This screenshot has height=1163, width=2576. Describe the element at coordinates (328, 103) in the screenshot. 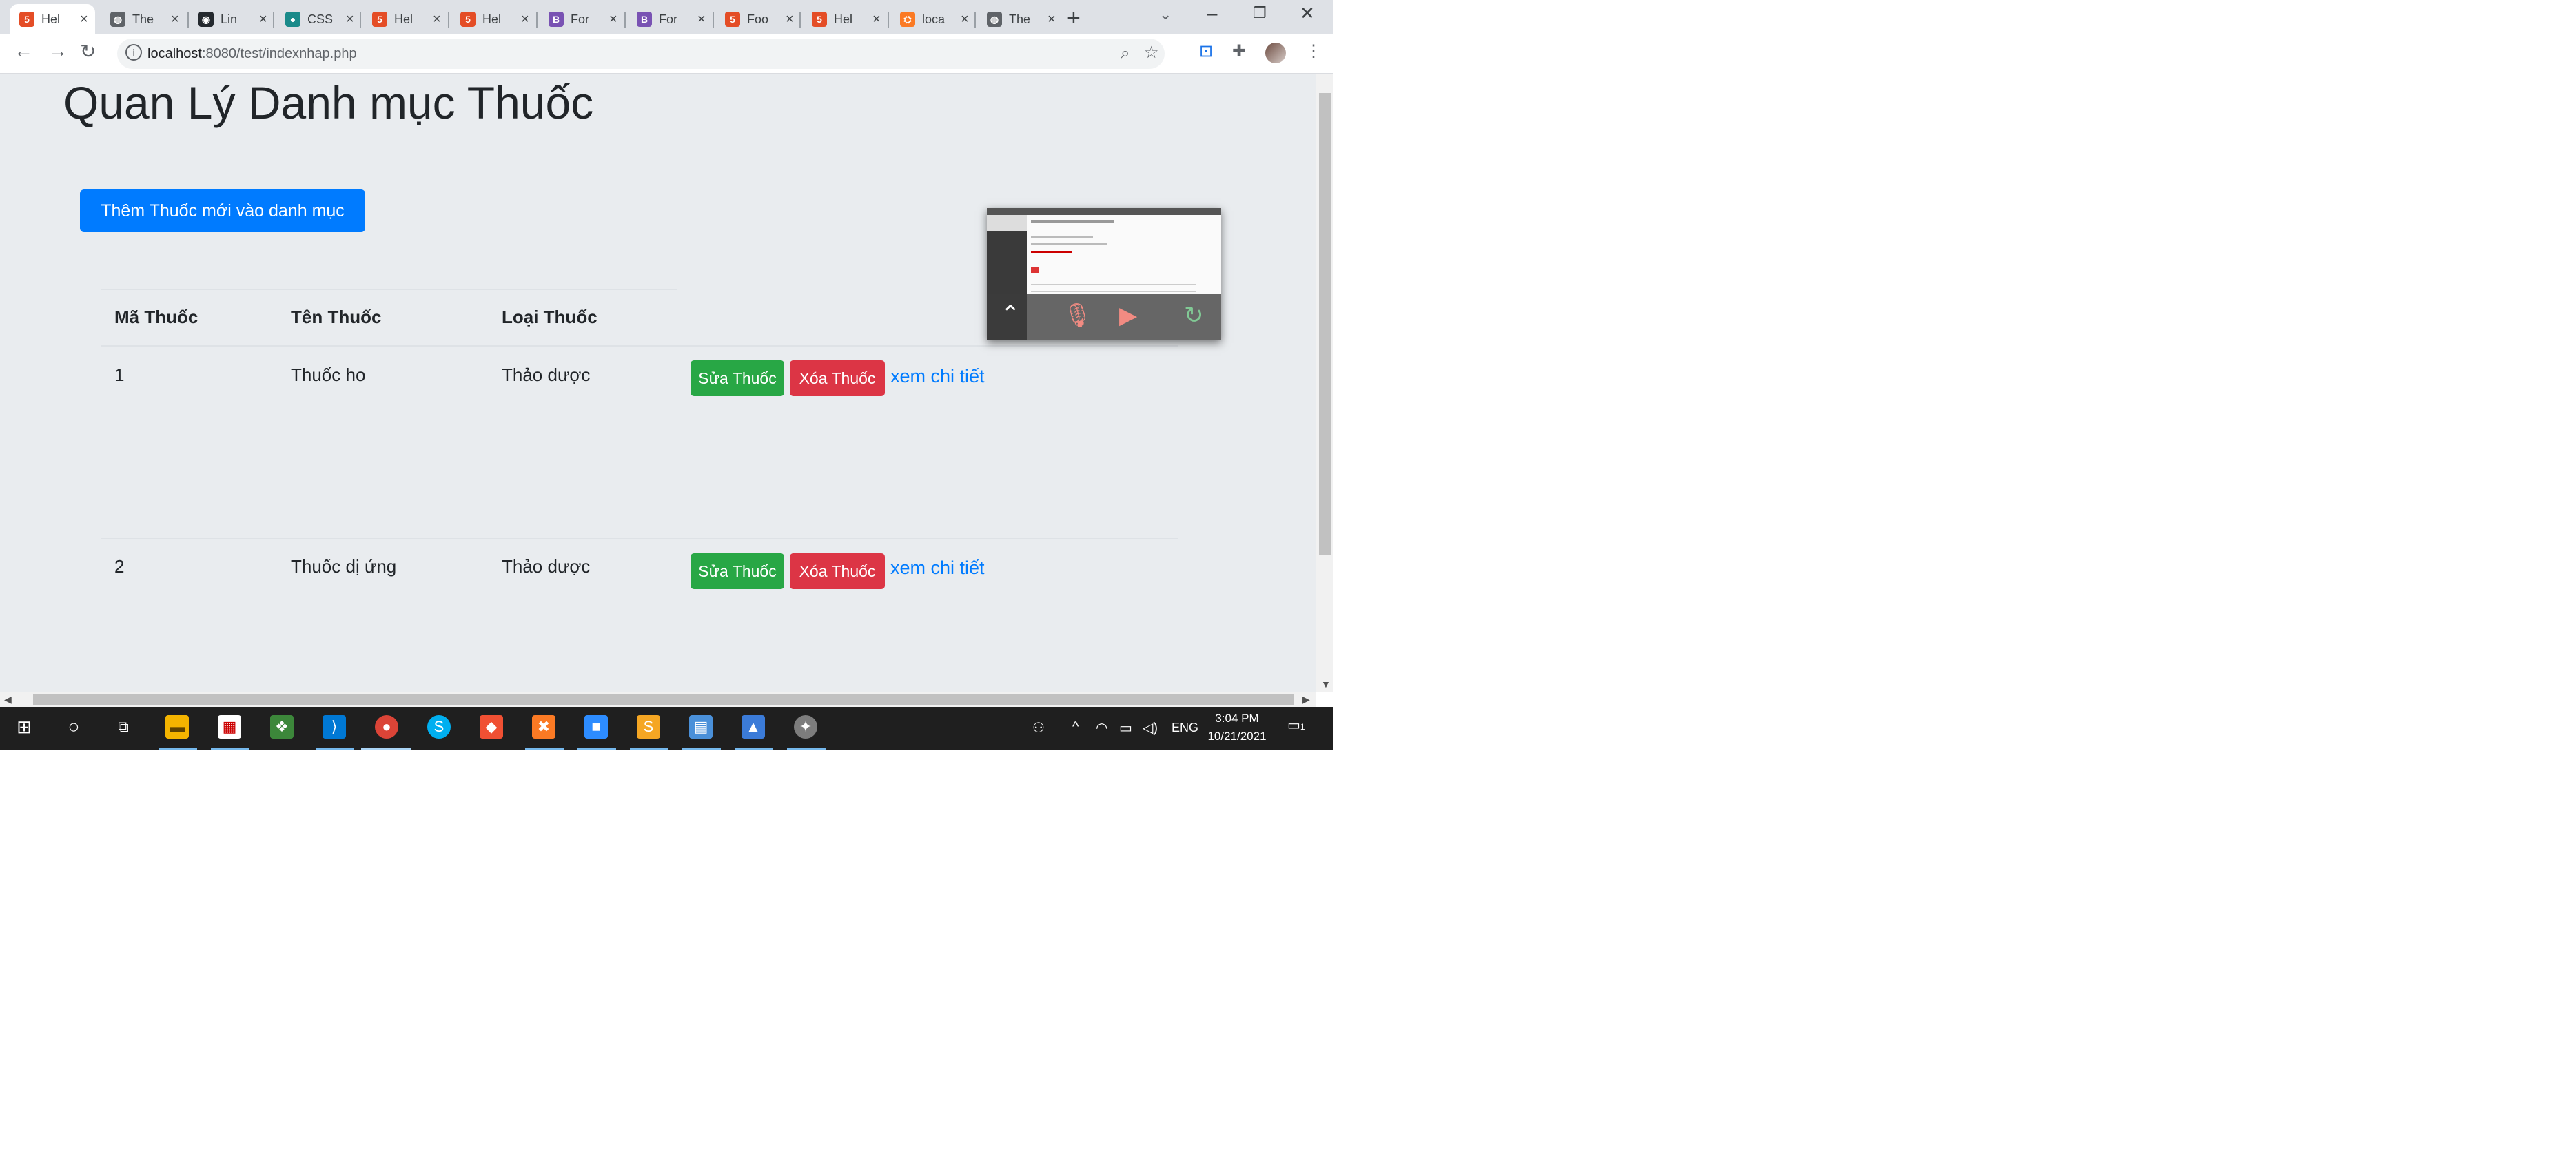

I see `page-title: Quan Lý Danh mục Thuốc` at that location.